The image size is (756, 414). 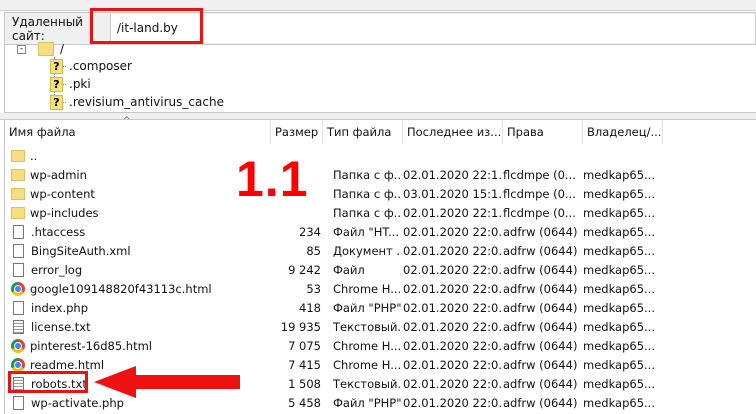 What do you see at coordinates (58, 231) in the screenshot?
I see `file-name: .htaccess` at bounding box center [58, 231].